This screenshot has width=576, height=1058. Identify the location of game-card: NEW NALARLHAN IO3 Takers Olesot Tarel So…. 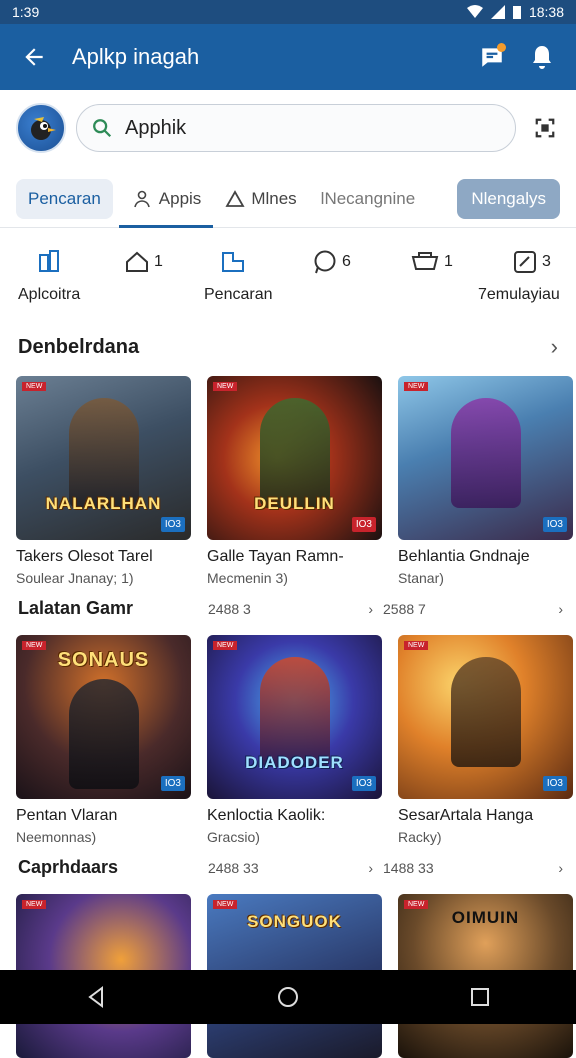
(103, 481).